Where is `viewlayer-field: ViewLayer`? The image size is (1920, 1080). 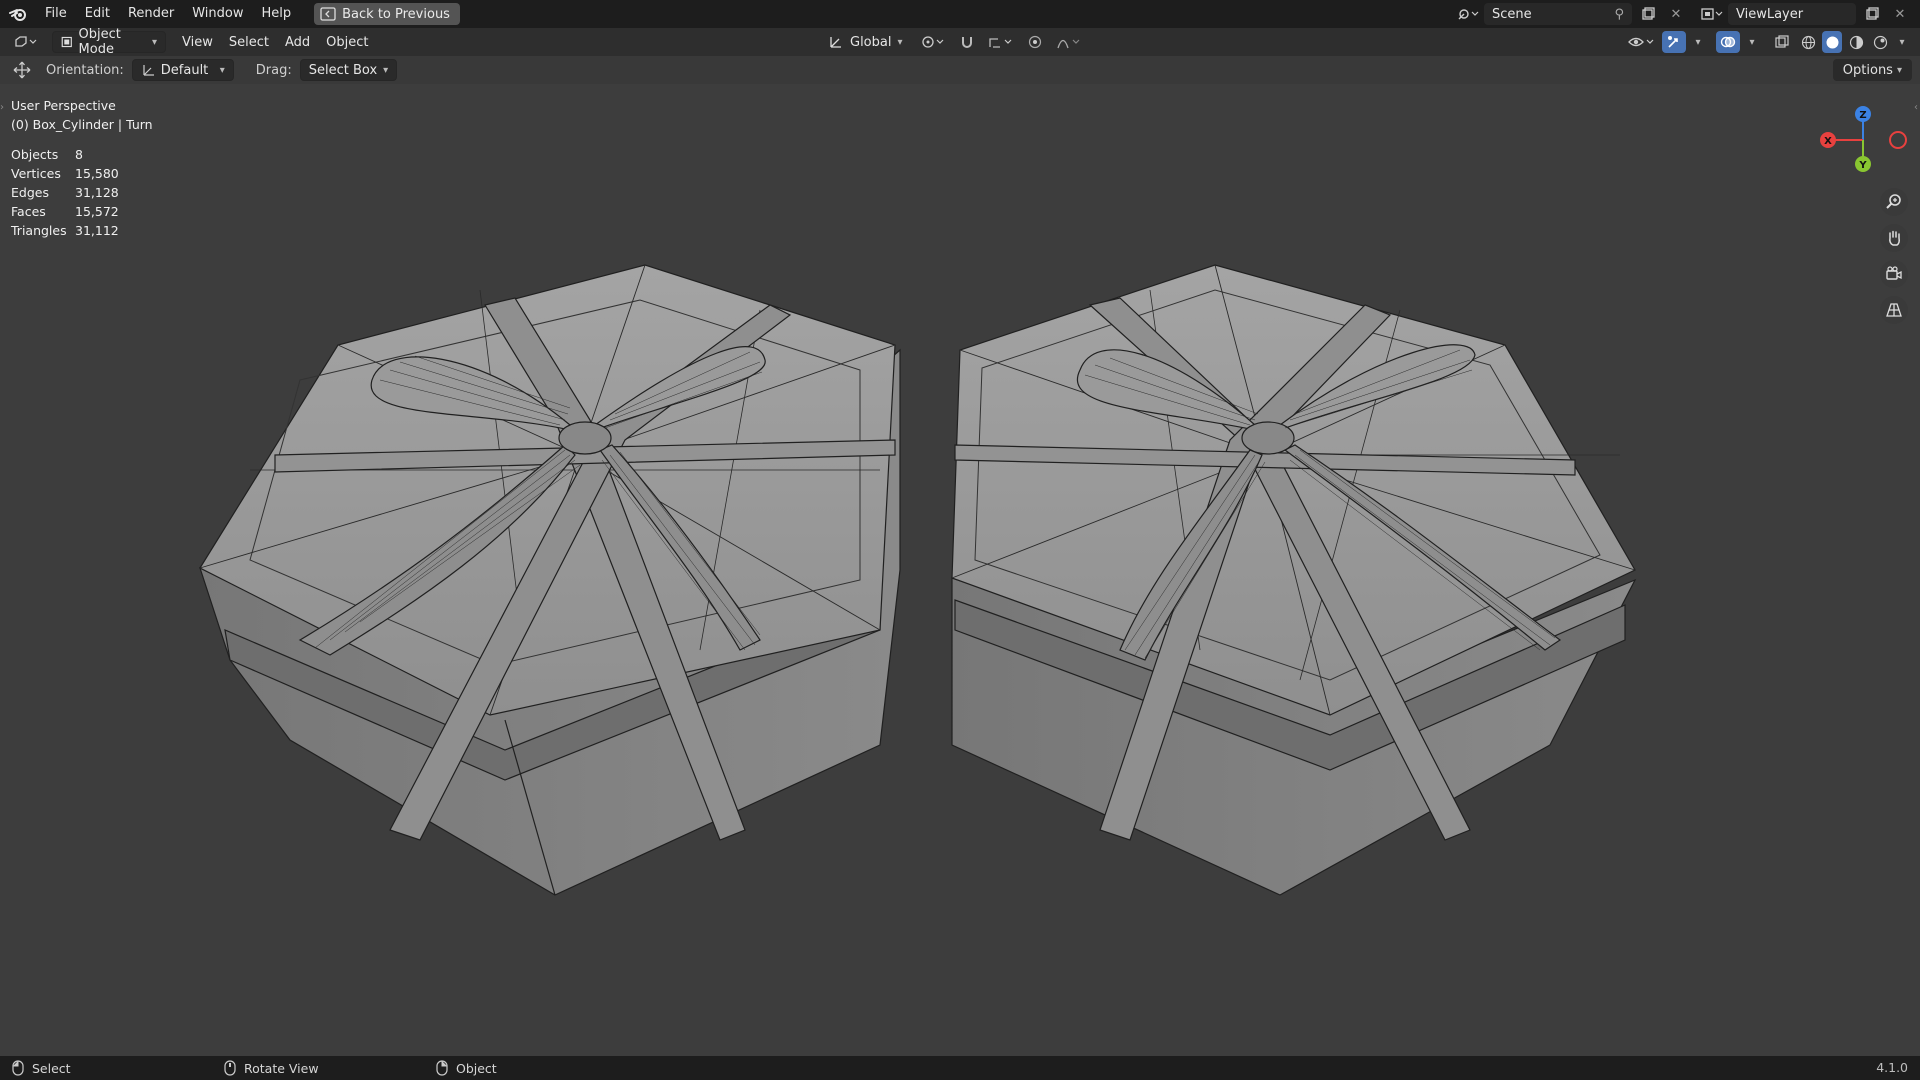
viewlayer-field: ViewLayer is located at coordinates (1792, 14).